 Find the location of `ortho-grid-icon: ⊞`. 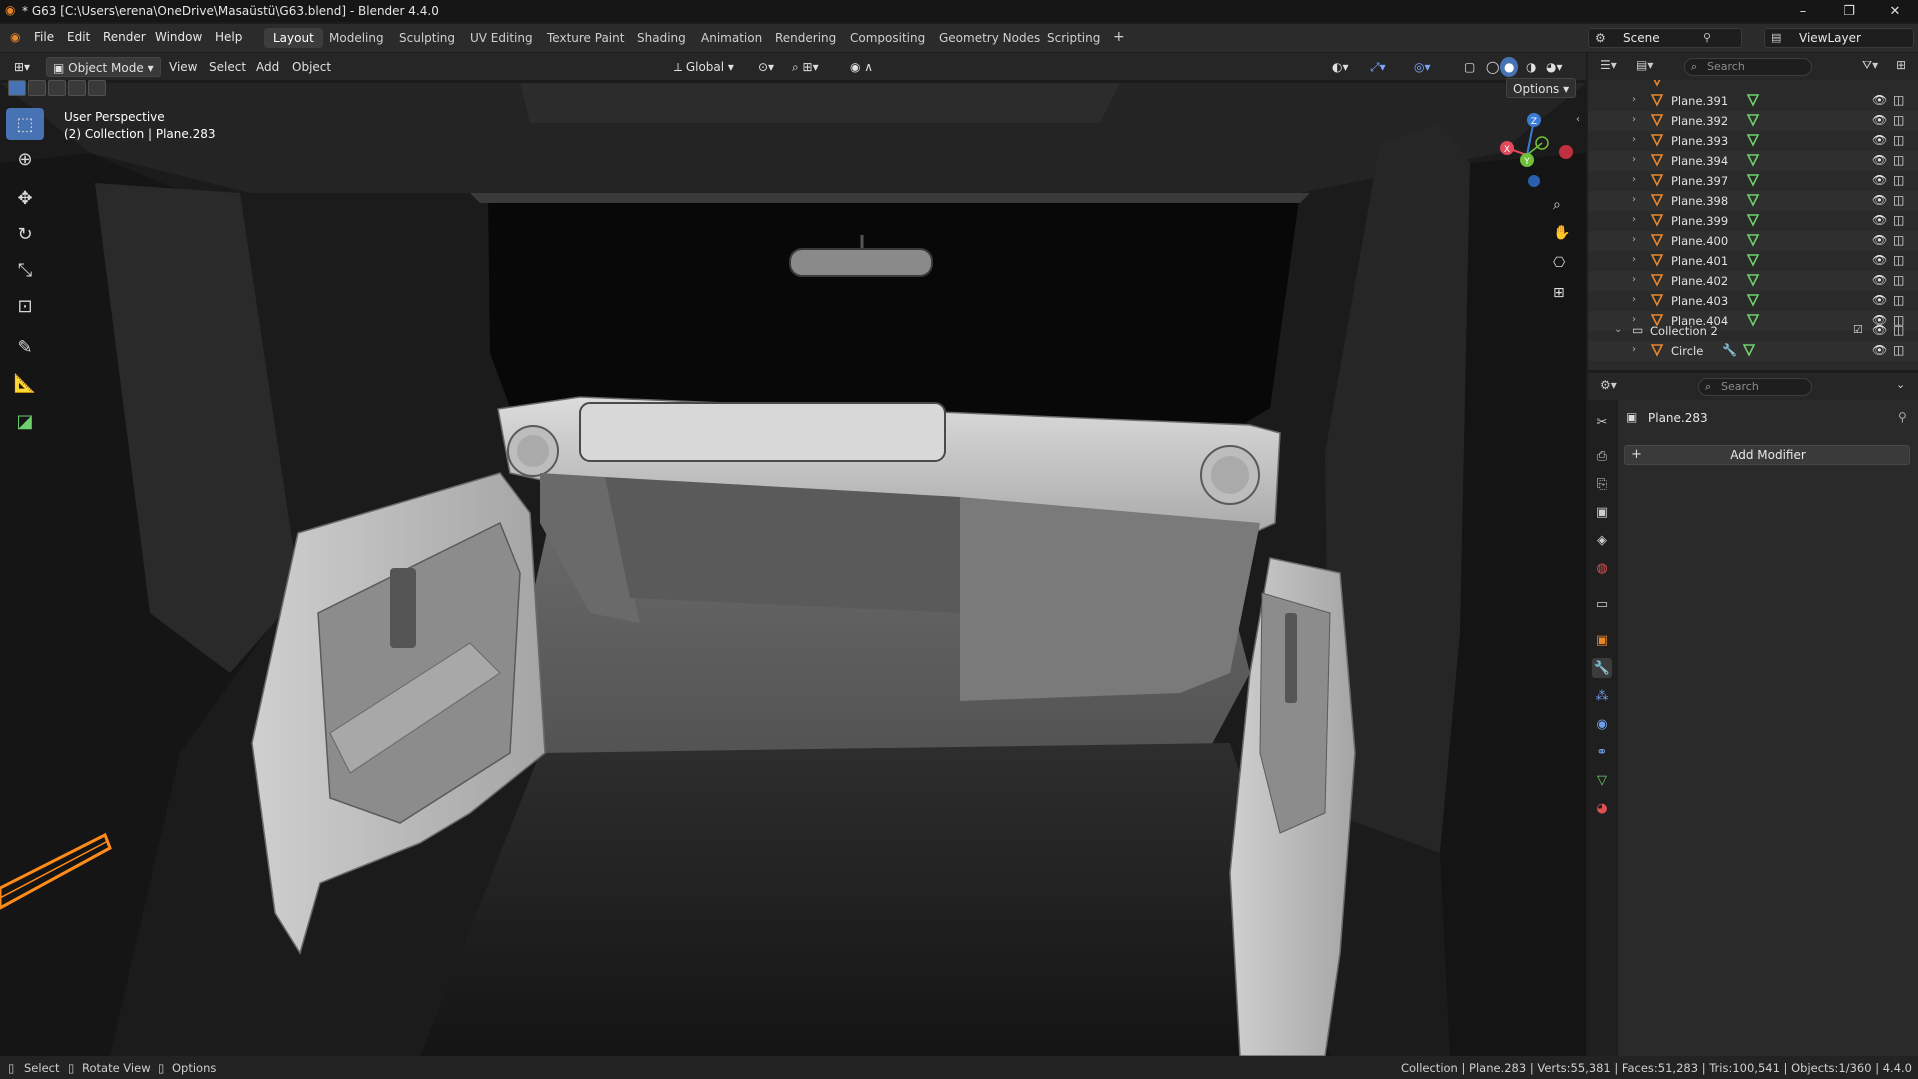

ortho-grid-icon: ⊞ is located at coordinates (1559, 293).